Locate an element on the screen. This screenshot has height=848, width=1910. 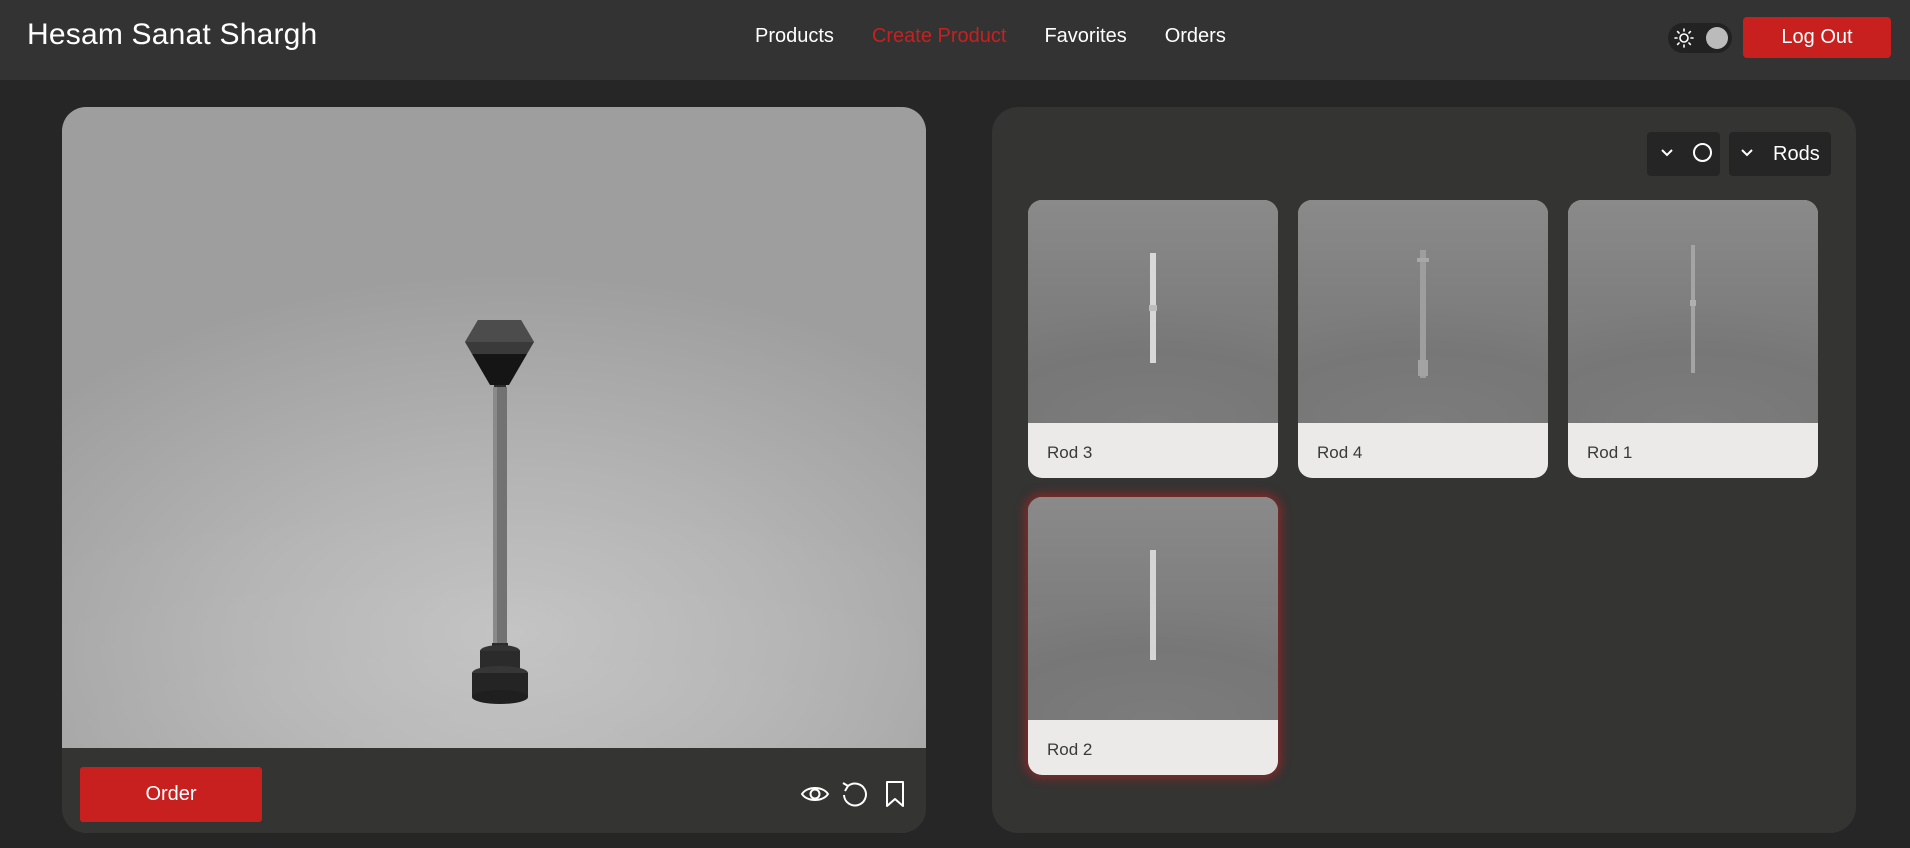
nav-orders: Orders is located at coordinates (1195, 36).